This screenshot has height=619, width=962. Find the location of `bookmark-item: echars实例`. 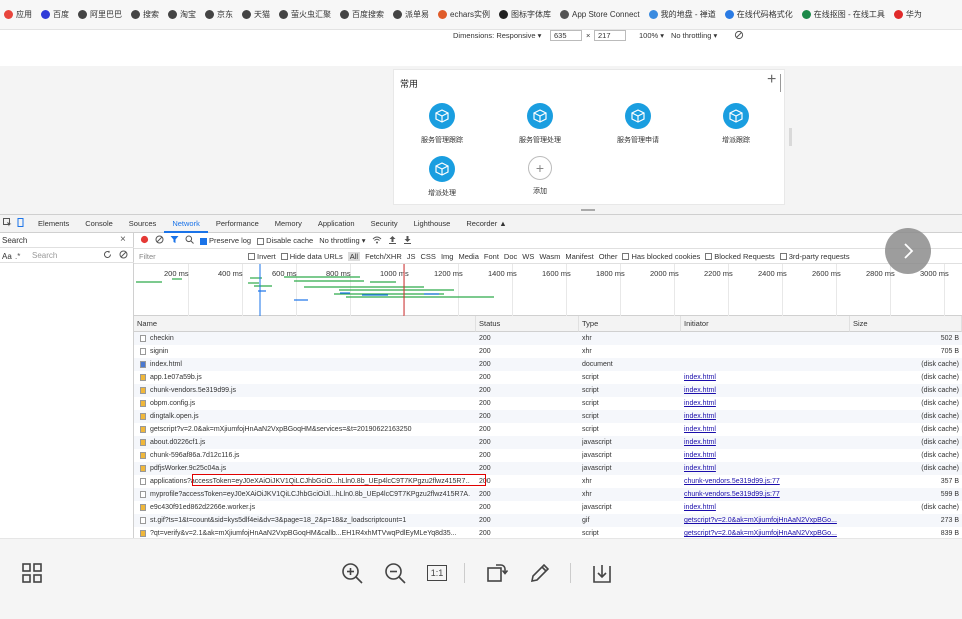

bookmark-item: echars实例 is located at coordinates (464, 14).